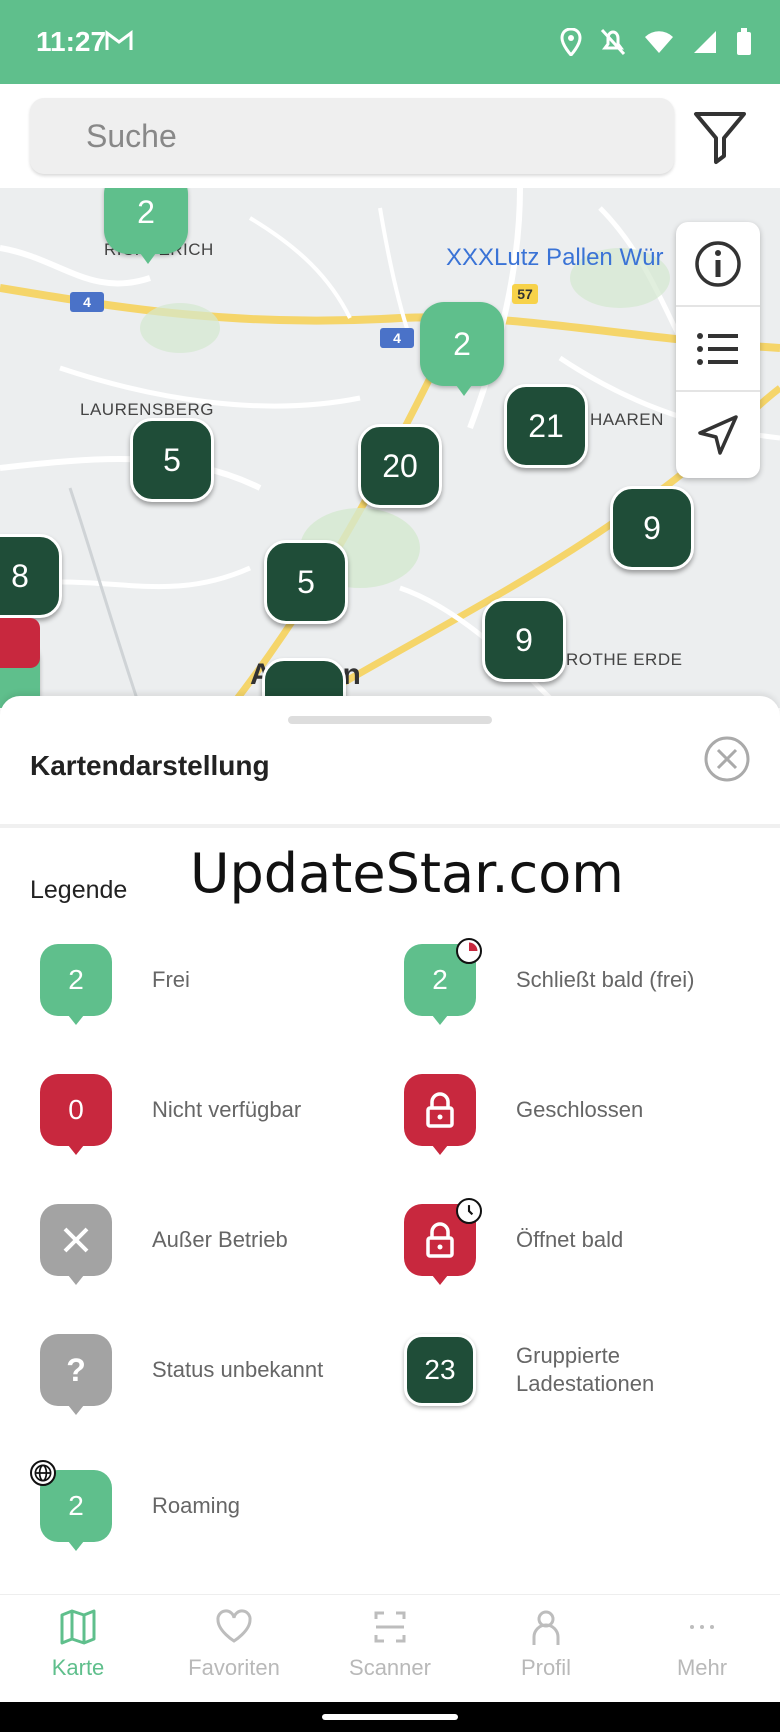 This screenshot has width=780, height=1732. I want to click on legend-item-grouped: 23 Gruppierte Ladestationen, so click(574, 1384).